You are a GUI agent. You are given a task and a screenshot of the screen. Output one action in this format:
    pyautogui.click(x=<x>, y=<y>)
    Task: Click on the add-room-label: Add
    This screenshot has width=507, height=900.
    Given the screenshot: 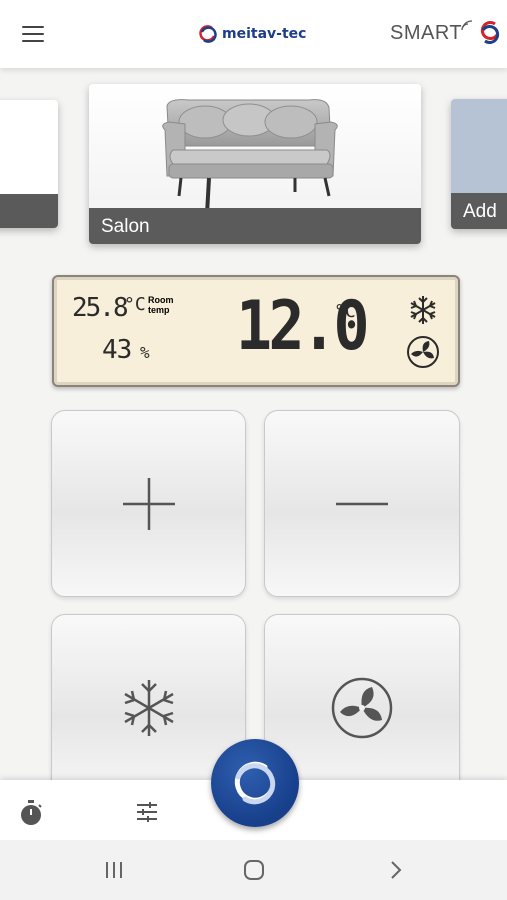 What is the action you would take?
    pyautogui.click(x=480, y=211)
    